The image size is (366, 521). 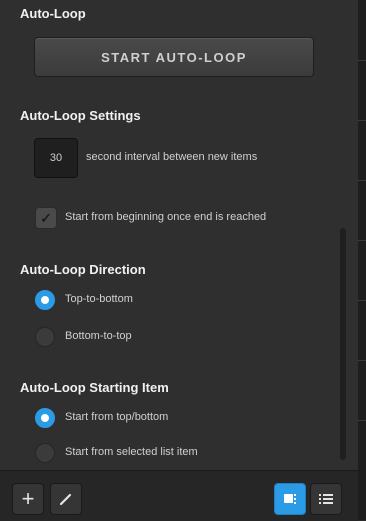 I want to click on side-gutter, so click(x=362, y=260).